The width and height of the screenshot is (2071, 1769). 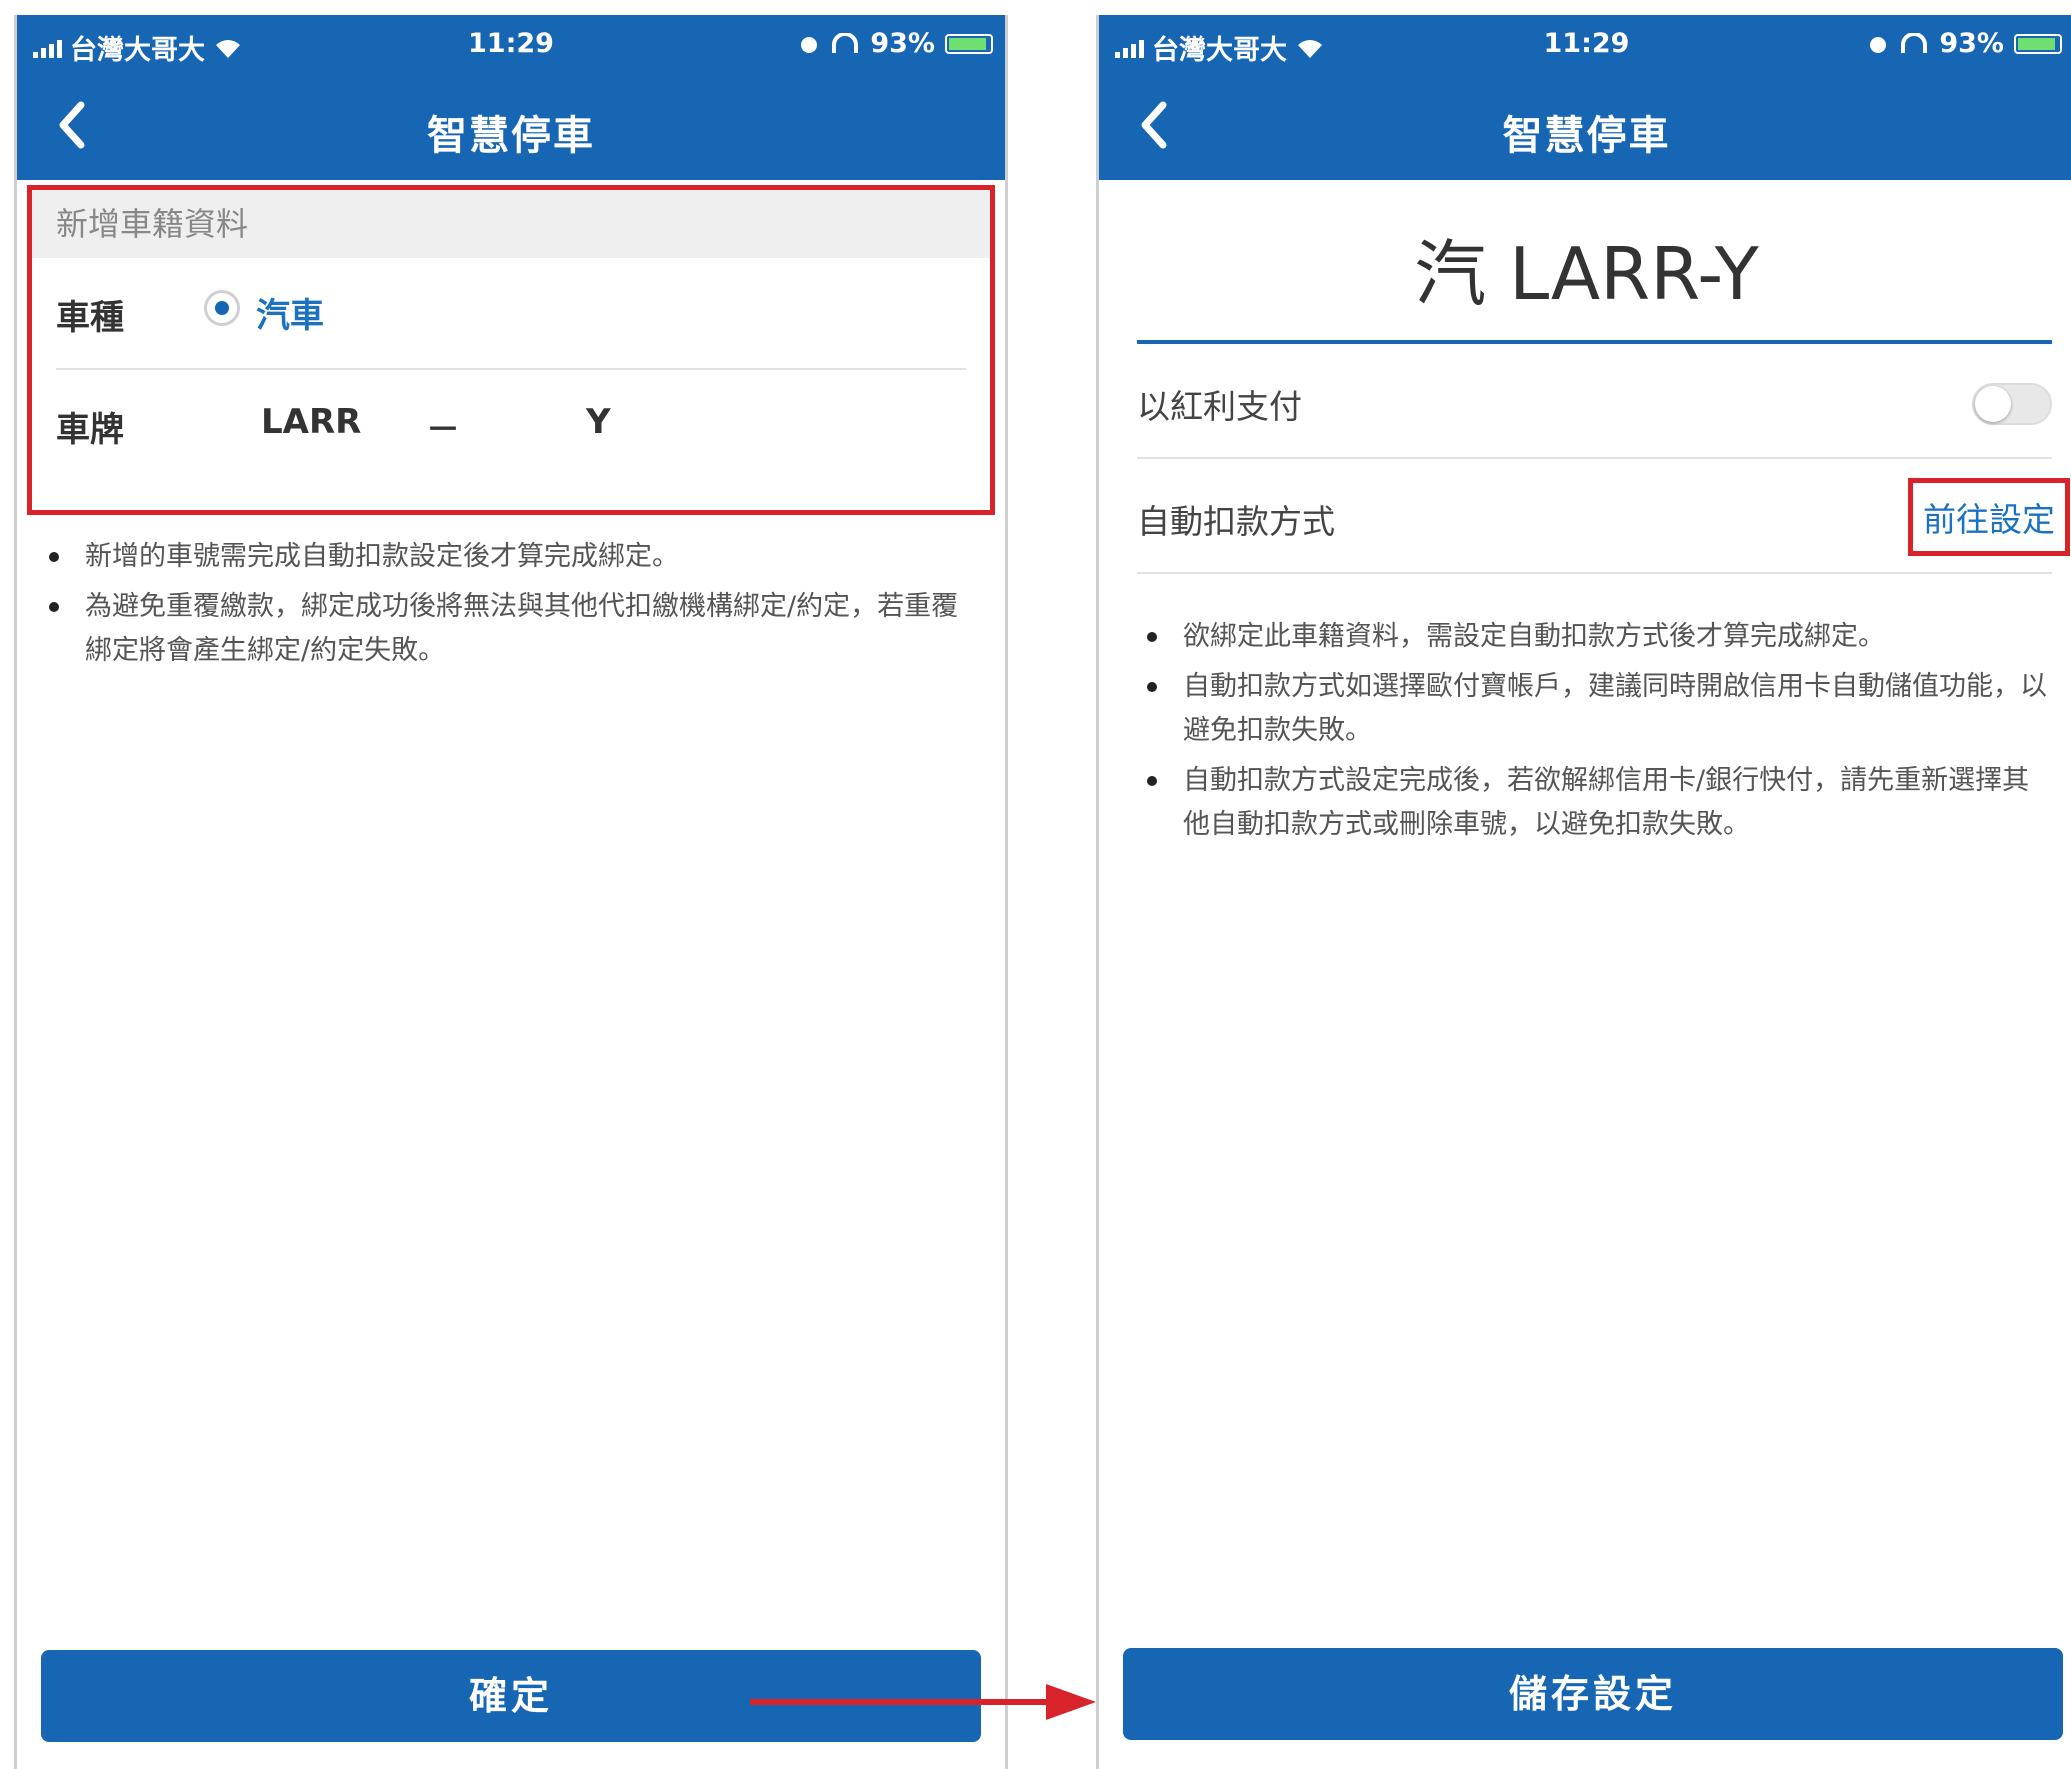 What do you see at coordinates (290, 312) in the screenshot?
I see `car-radio-label: 汽車` at bounding box center [290, 312].